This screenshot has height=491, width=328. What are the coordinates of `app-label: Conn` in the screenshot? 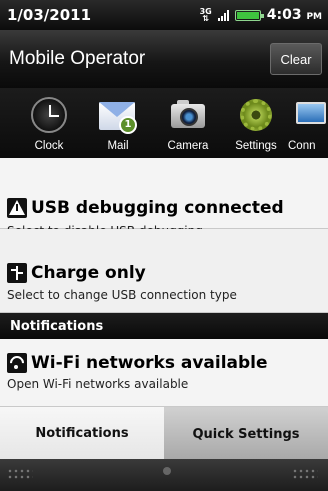 It's located at (302, 146).